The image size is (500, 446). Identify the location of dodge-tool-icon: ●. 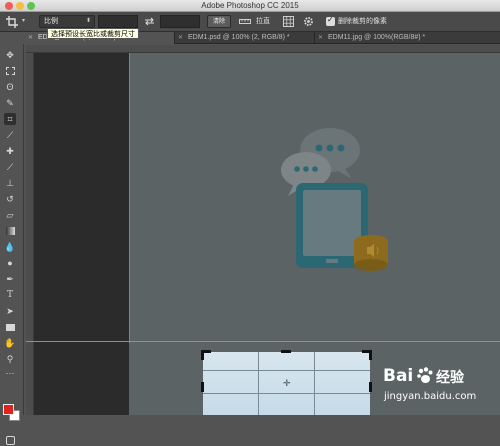
(10, 263).